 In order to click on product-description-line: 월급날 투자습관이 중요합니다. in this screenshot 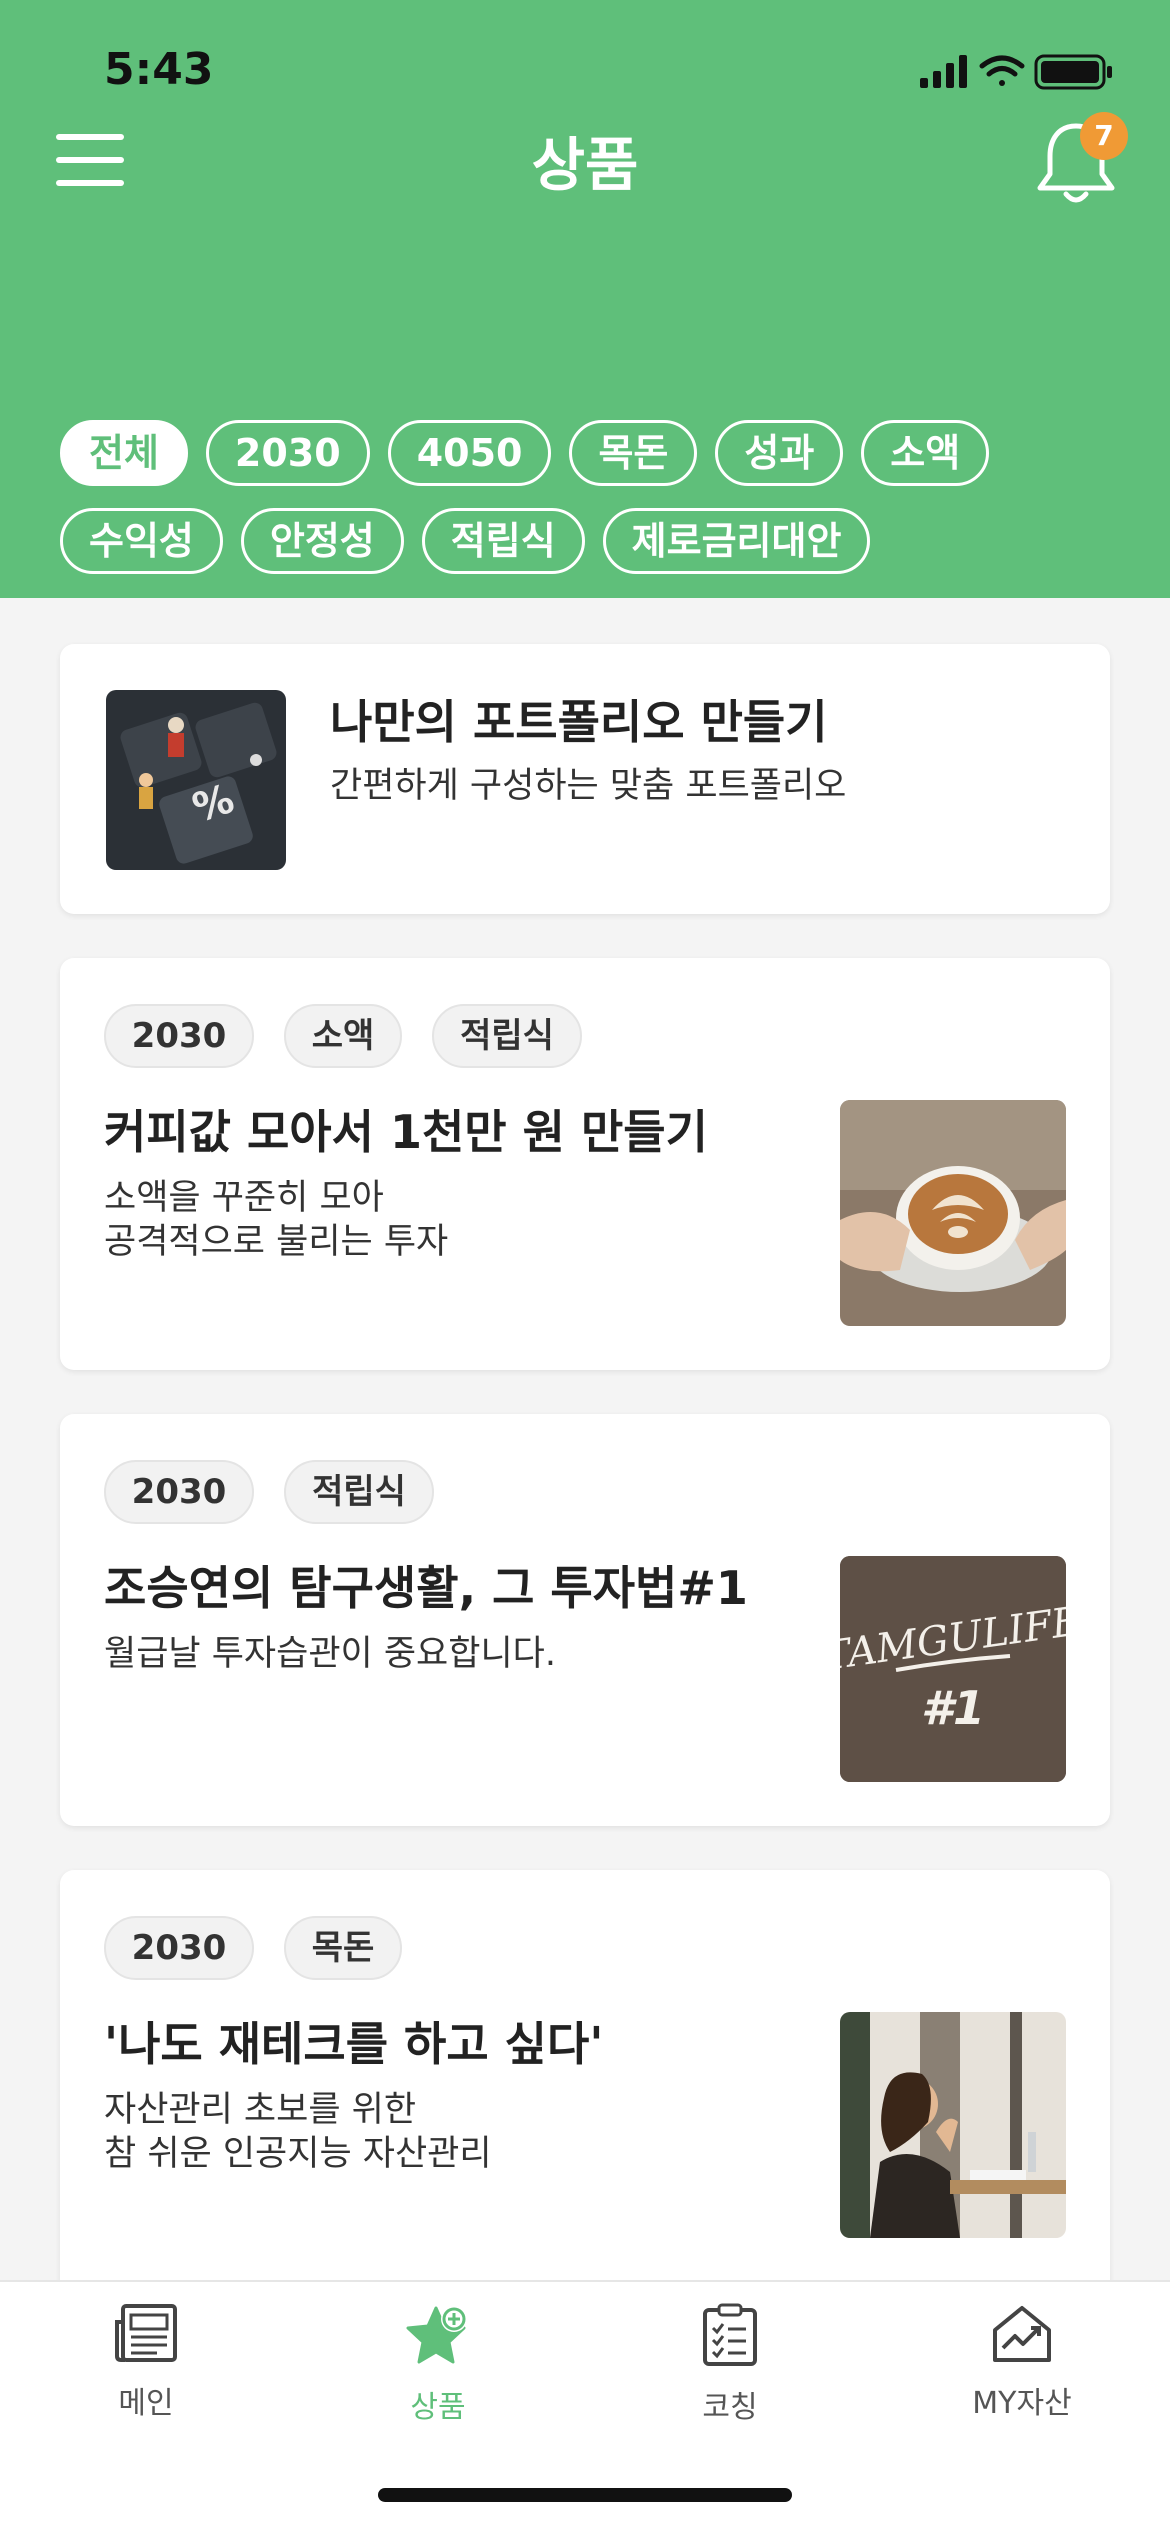, I will do `click(330, 1654)`.